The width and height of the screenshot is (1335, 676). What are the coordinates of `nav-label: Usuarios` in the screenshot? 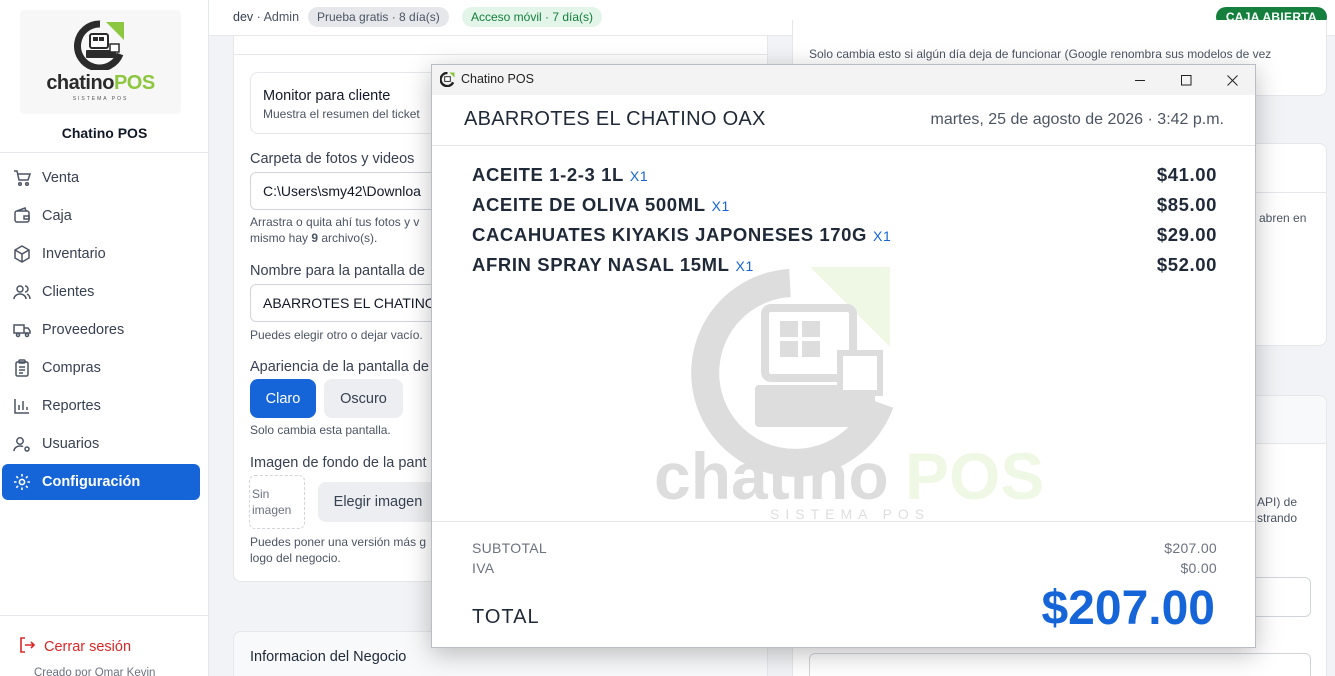 It's located at (71, 444).